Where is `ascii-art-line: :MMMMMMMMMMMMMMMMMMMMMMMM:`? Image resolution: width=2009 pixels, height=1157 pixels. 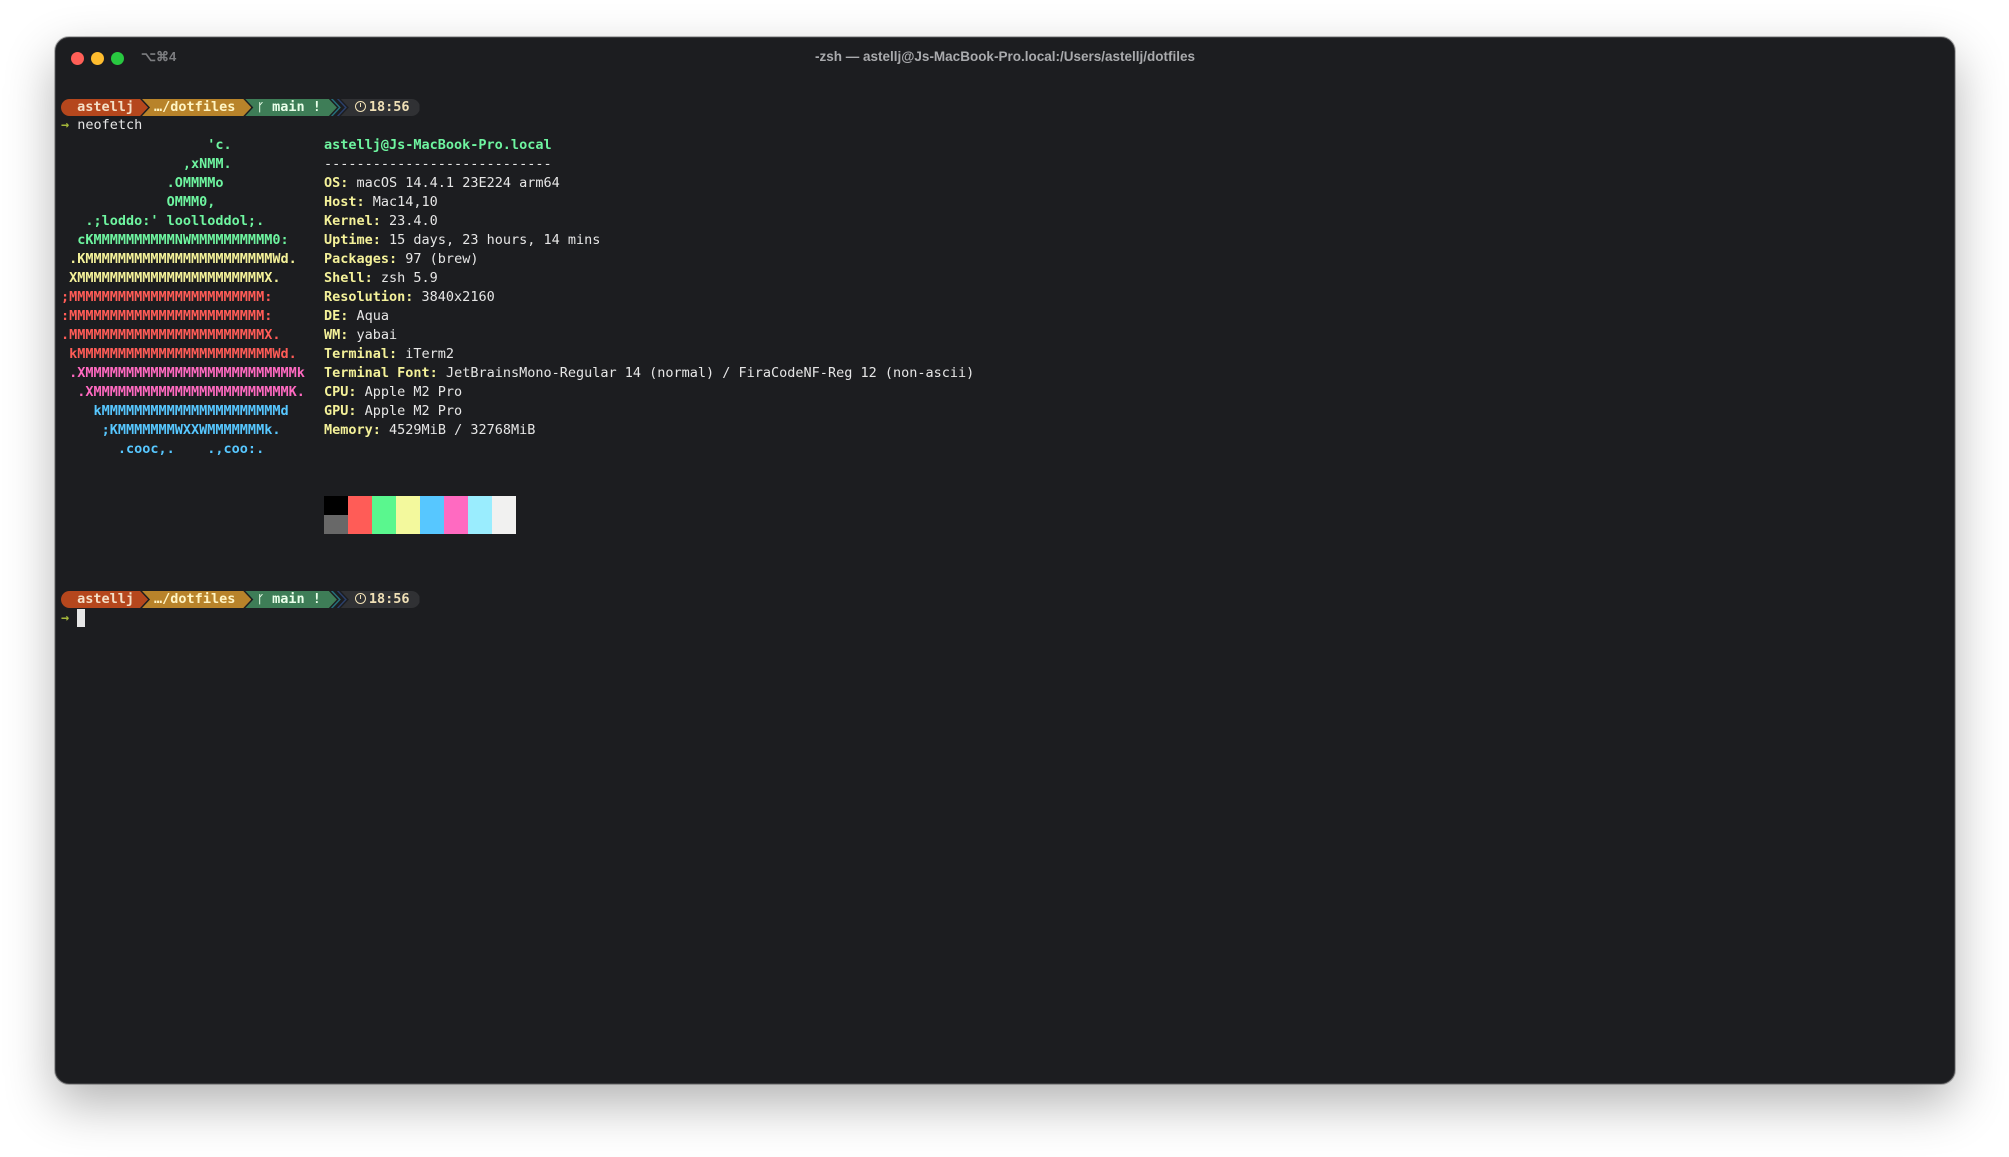 ascii-art-line: :MMMMMMMMMMMMMMMMMMMMMMMM: is located at coordinates (167, 316).